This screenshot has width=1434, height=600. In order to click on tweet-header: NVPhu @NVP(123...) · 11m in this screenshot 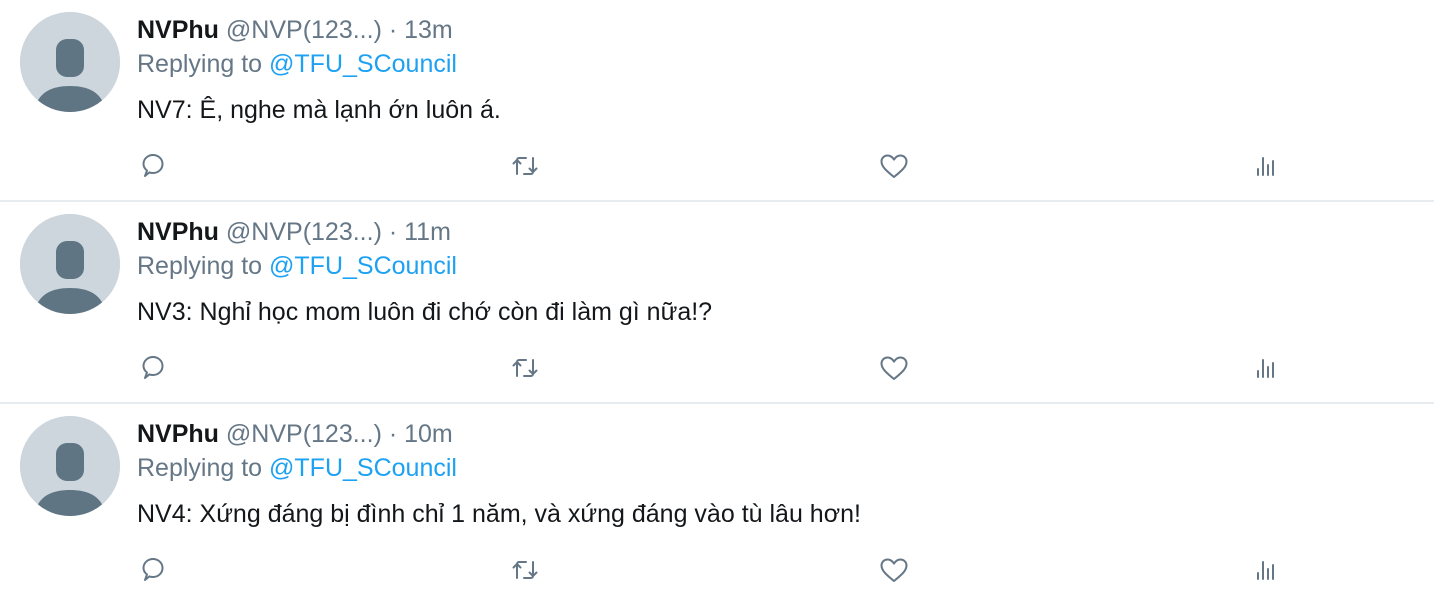, I will do `click(294, 232)`.